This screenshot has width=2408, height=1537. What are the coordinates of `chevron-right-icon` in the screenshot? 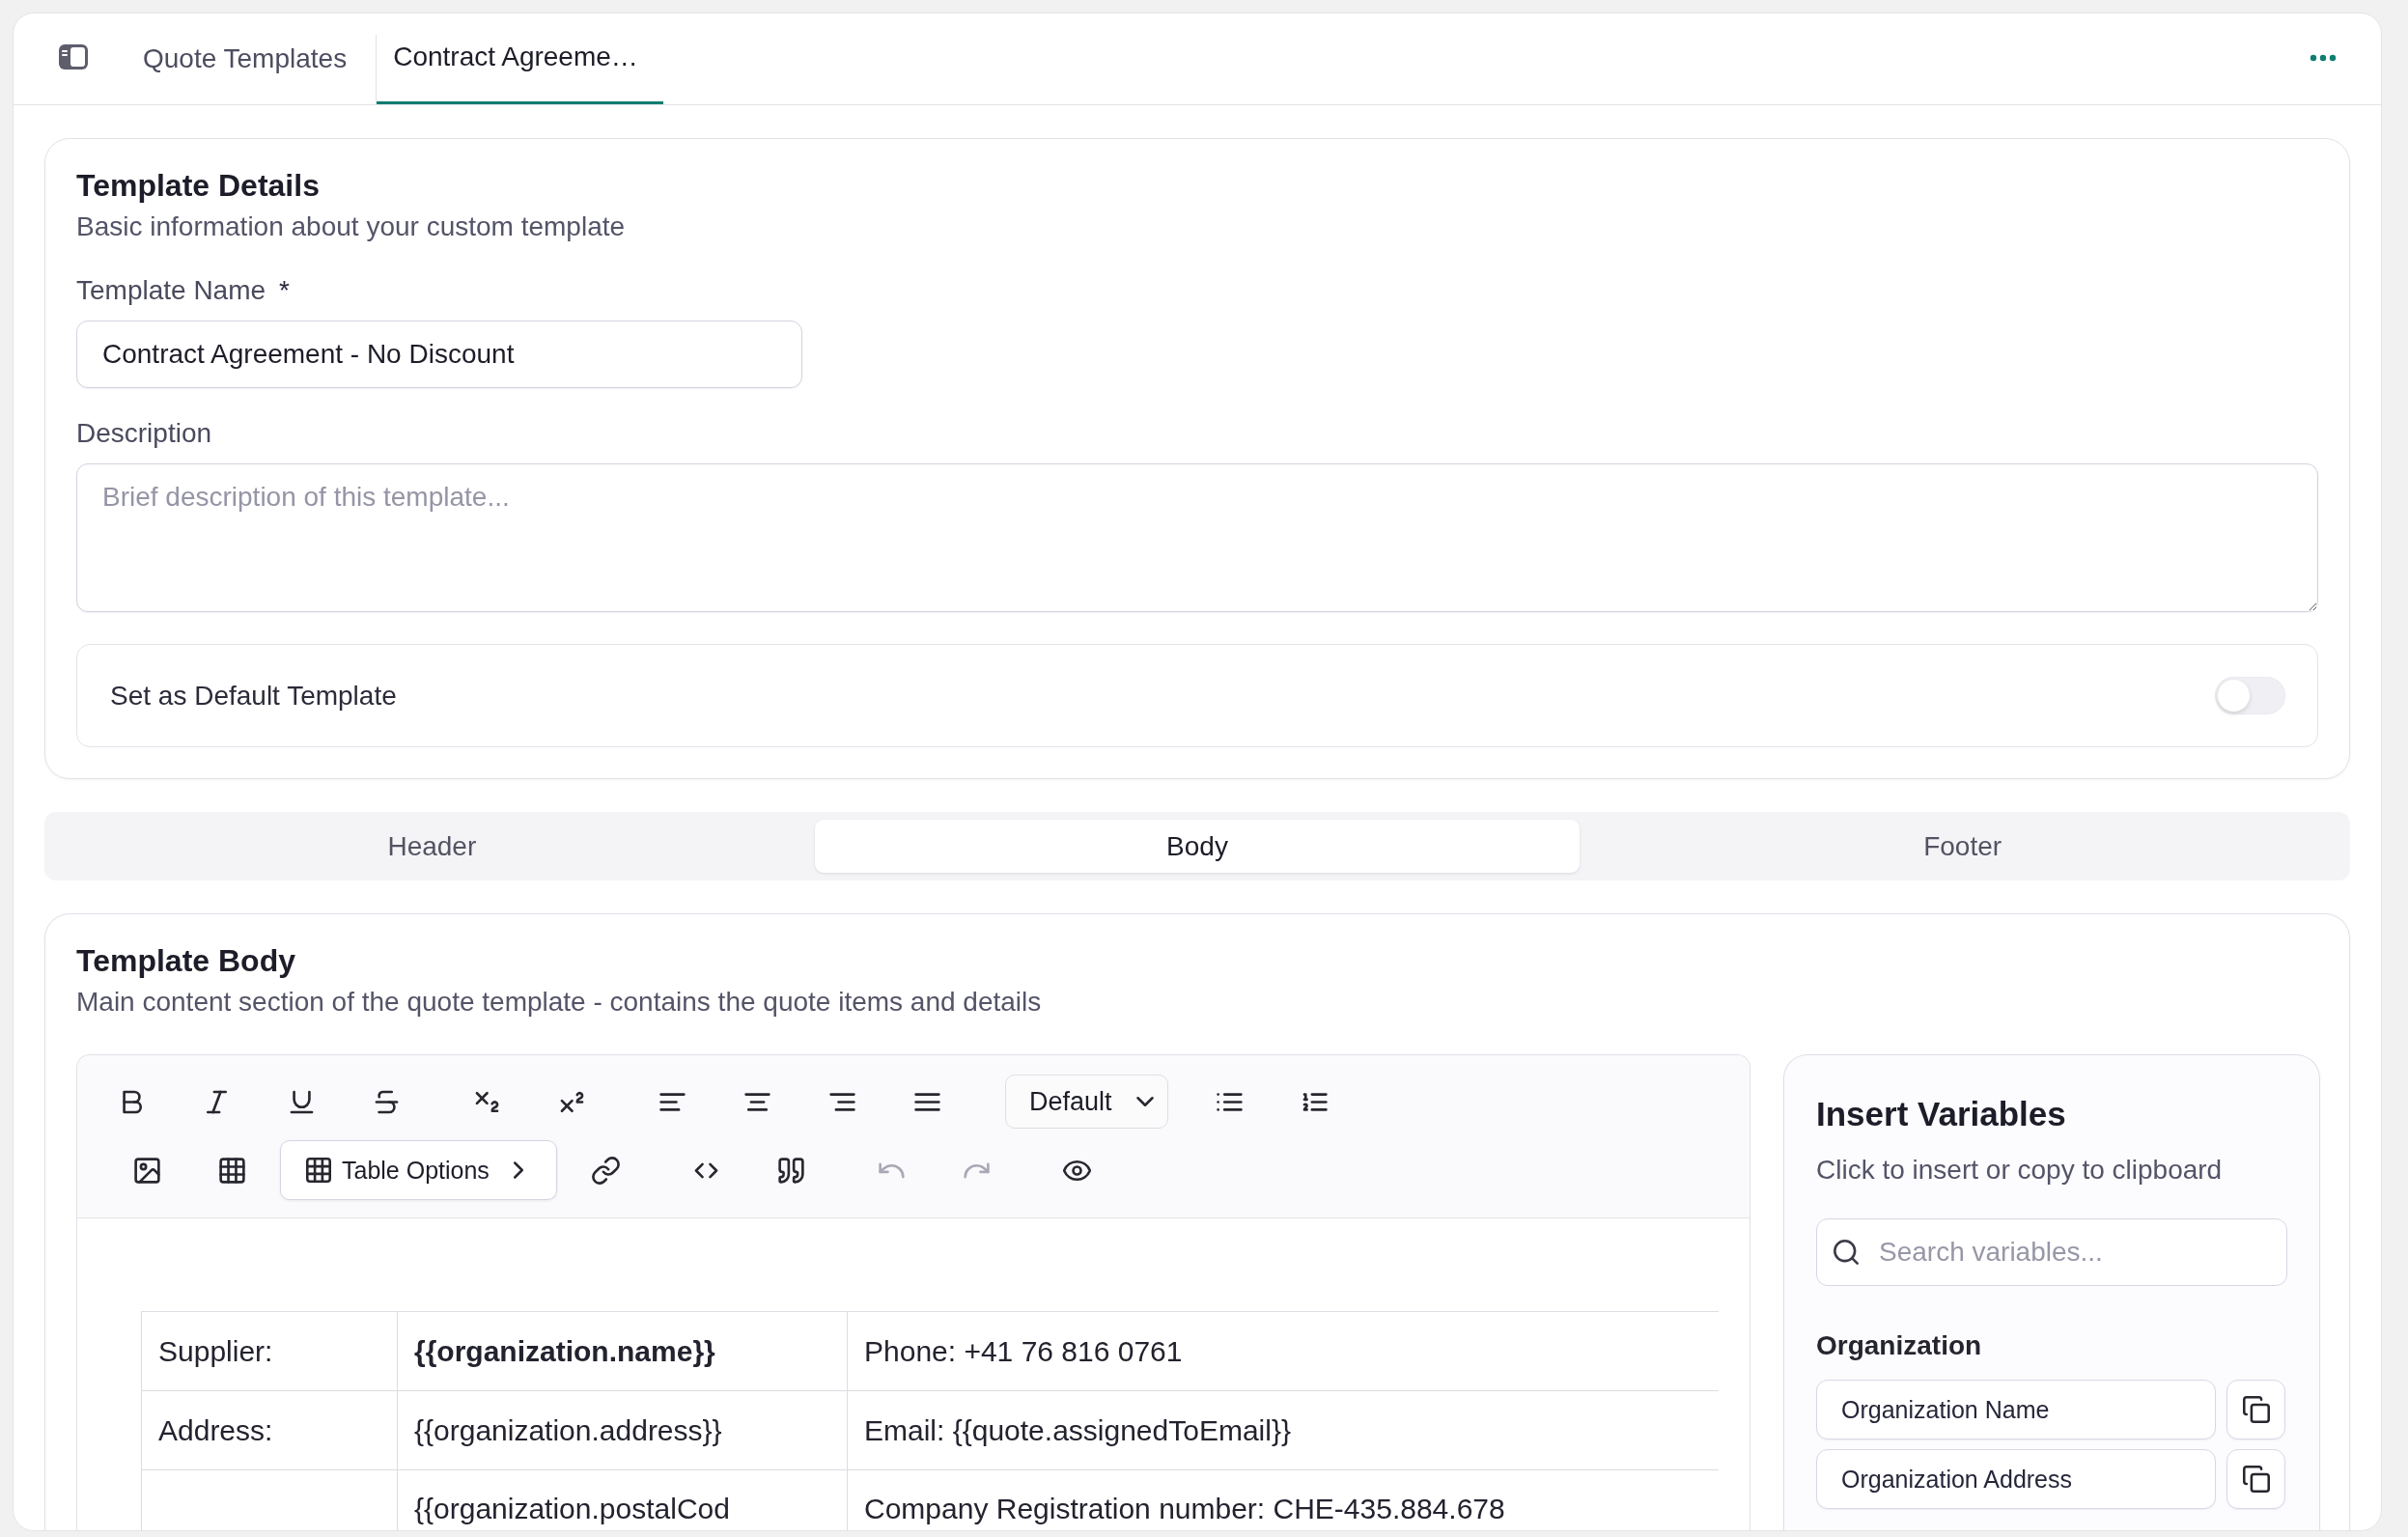 It's located at (518, 1170).